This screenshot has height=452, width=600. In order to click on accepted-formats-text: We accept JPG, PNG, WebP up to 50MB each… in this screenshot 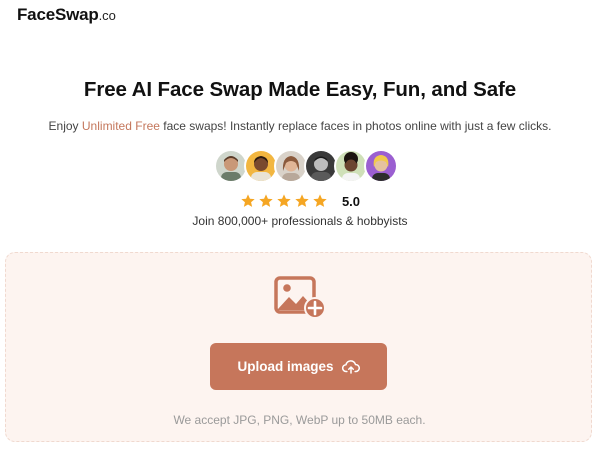, I will do `click(299, 420)`.